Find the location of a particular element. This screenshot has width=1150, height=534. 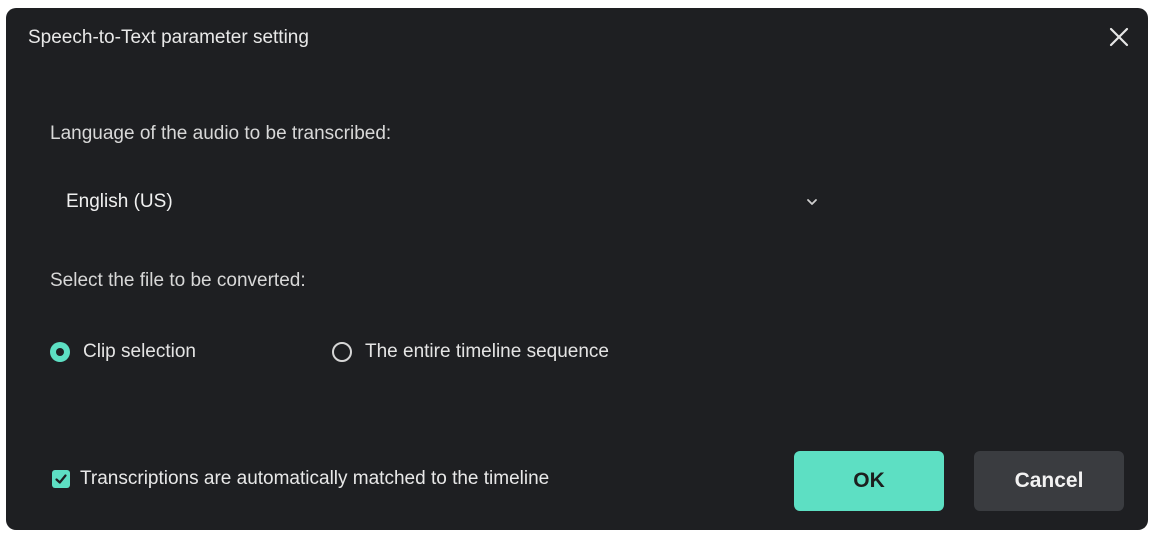

checkbox-box is located at coordinates (61, 479).